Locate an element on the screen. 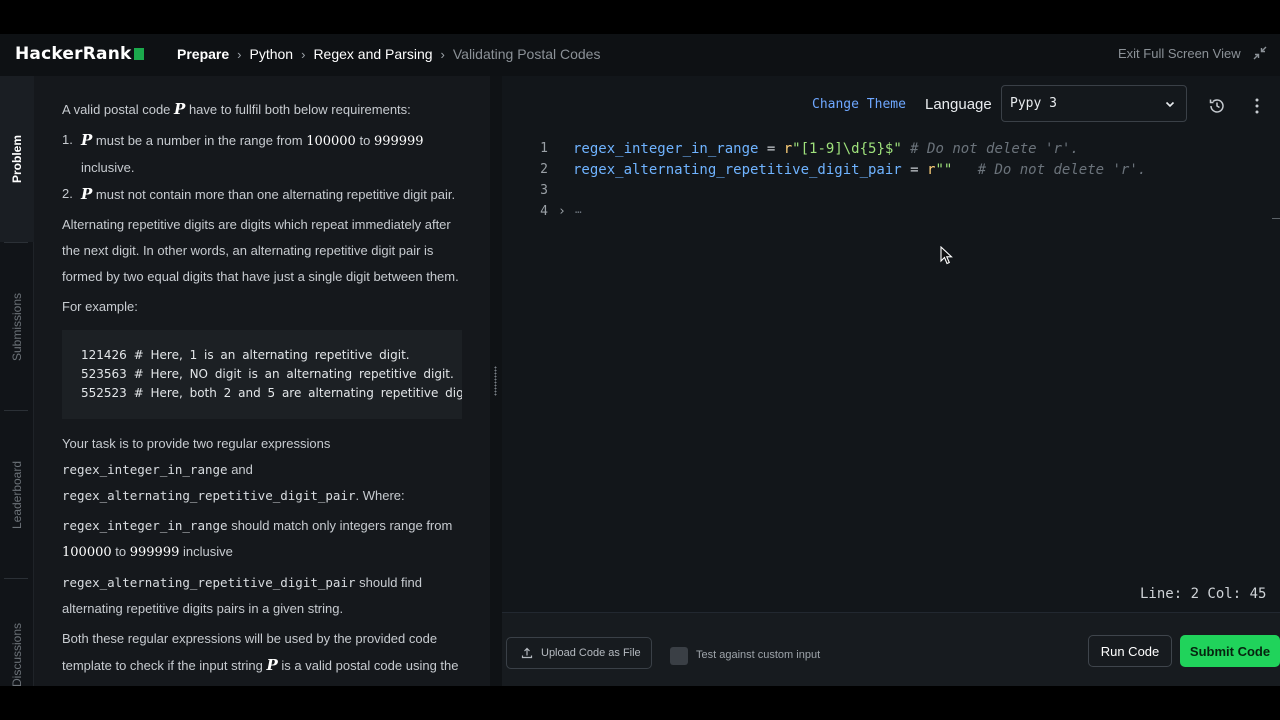 This screenshot has height=720, width=1280. upload-icon is located at coordinates (527, 653).